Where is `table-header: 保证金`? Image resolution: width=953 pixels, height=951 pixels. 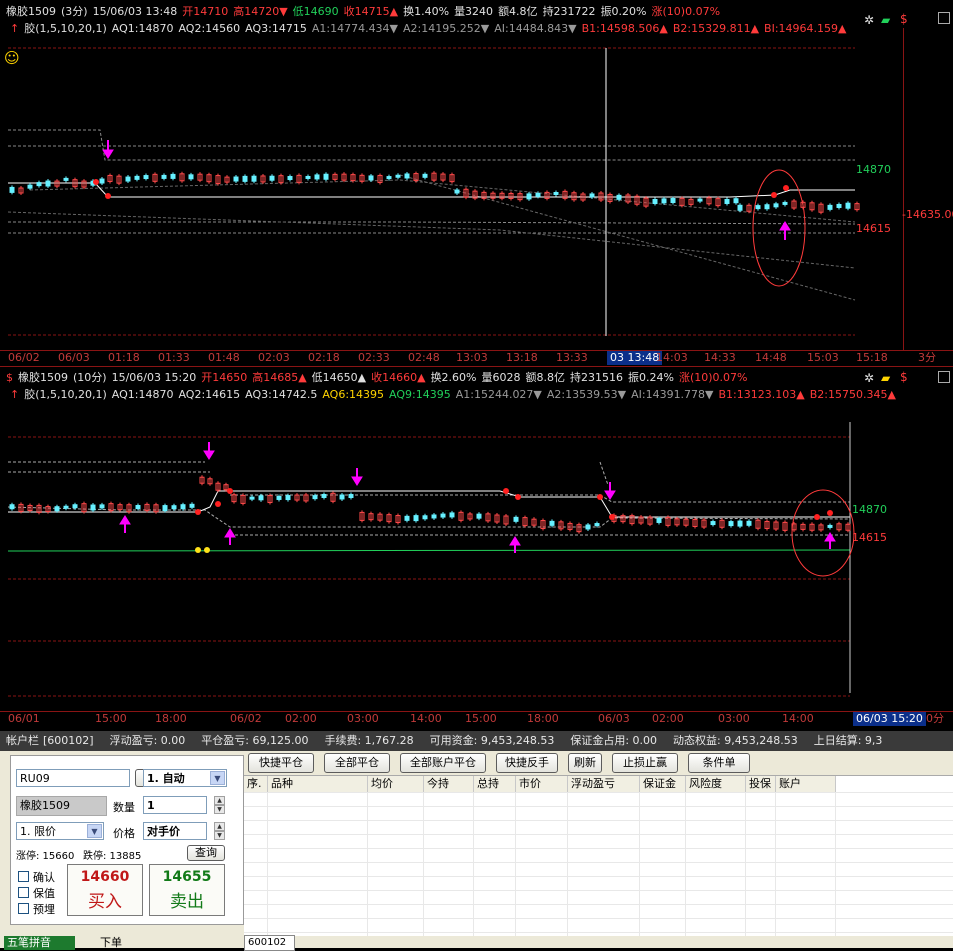 table-header: 保证金 is located at coordinates (663, 784).